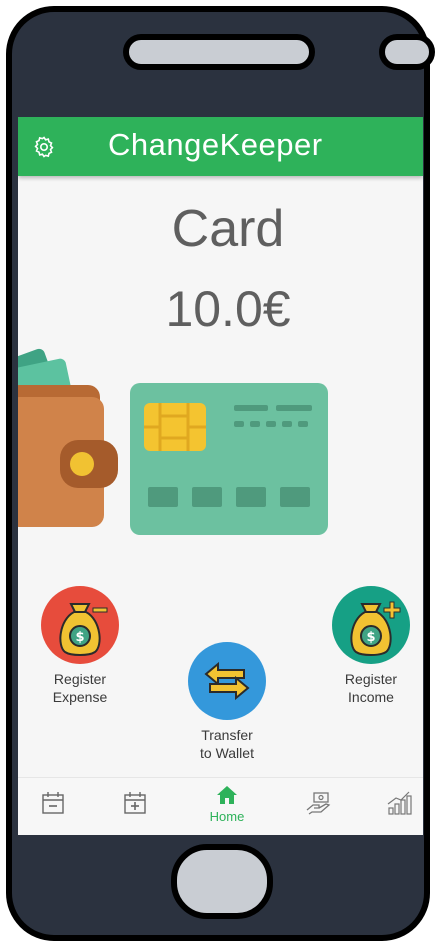 Image resolution: width=441 pixels, height=949 pixels. What do you see at coordinates (68, 440) in the screenshot?
I see `wallet-icon` at bounding box center [68, 440].